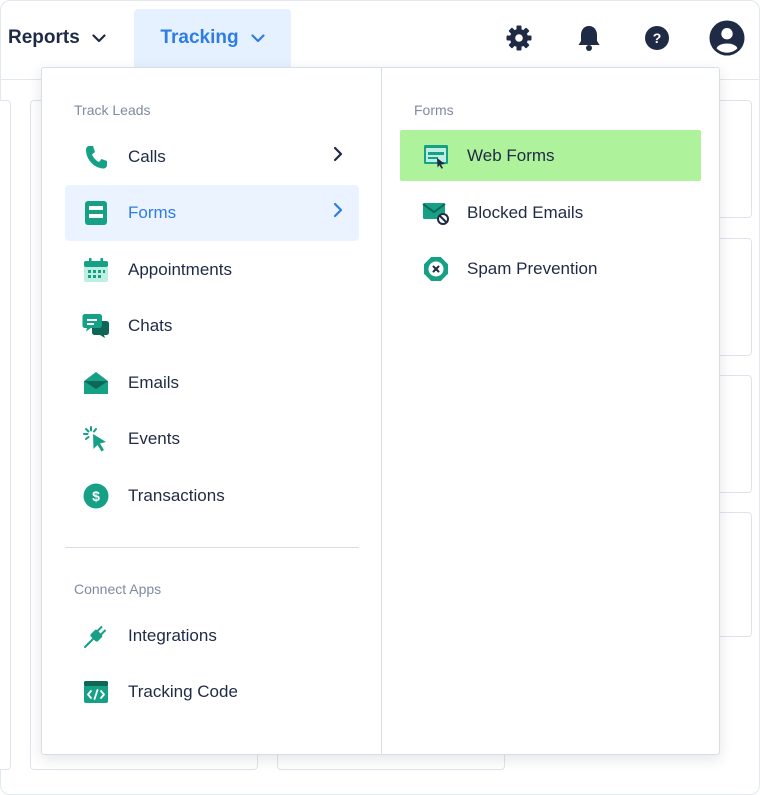  Describe the element at coordinates (96, 692) in the screenshot. I see `code-icon` at that location.